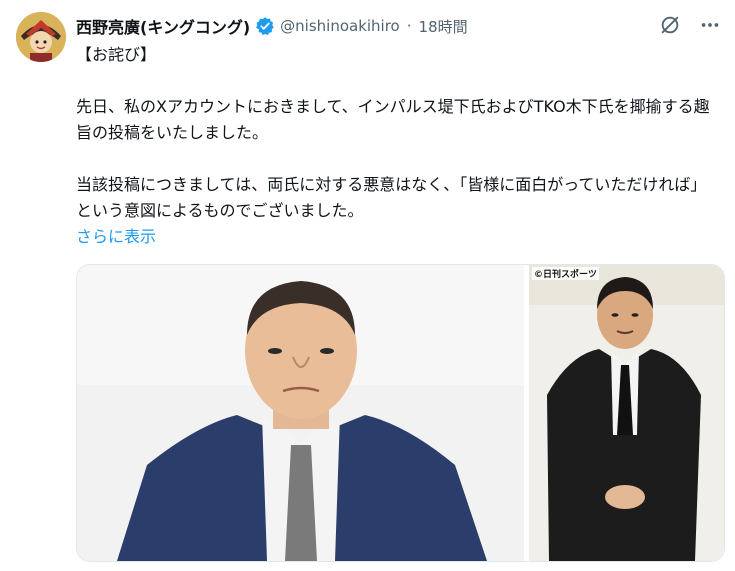 The image size is (735, 571). What do you see at coordinates (116, 237) in the screenshot?
I see `show-more-link: さらに表示` at bounding box center [116, 237].